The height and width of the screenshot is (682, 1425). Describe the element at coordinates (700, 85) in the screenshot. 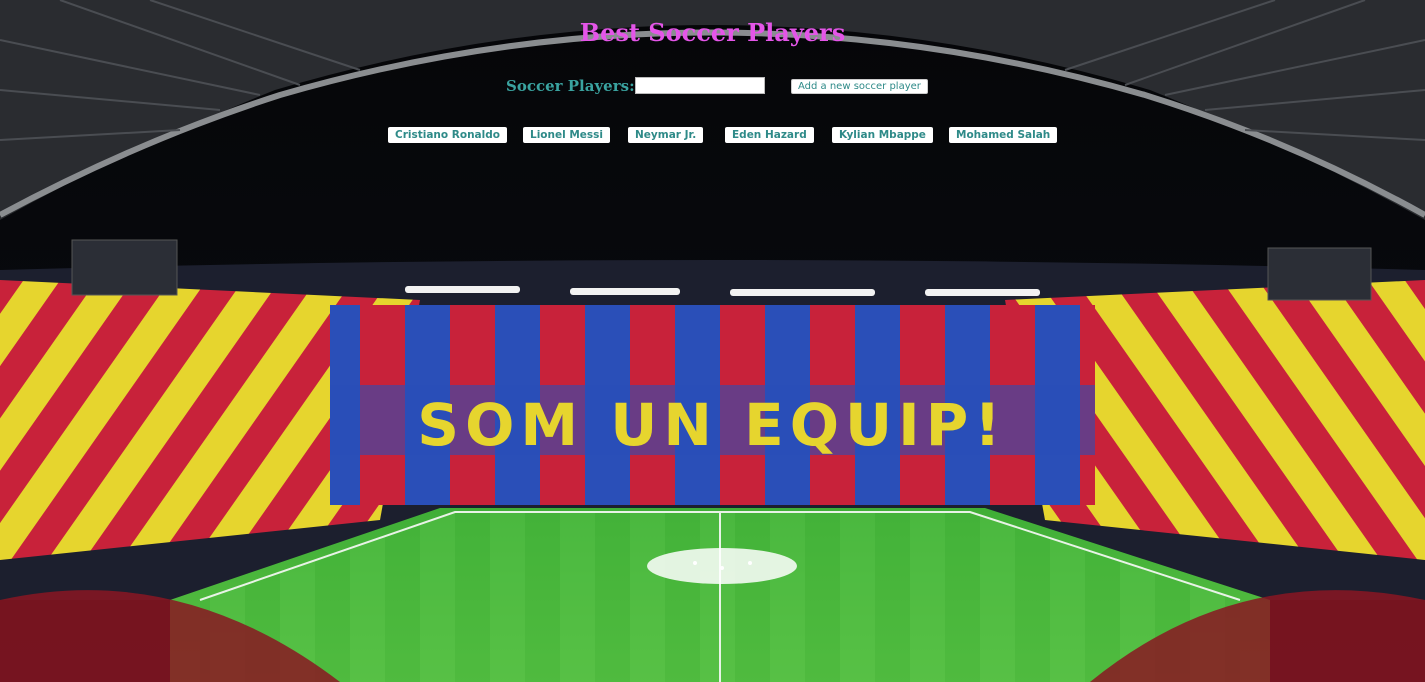

I see `soccer-player-input` at that location.